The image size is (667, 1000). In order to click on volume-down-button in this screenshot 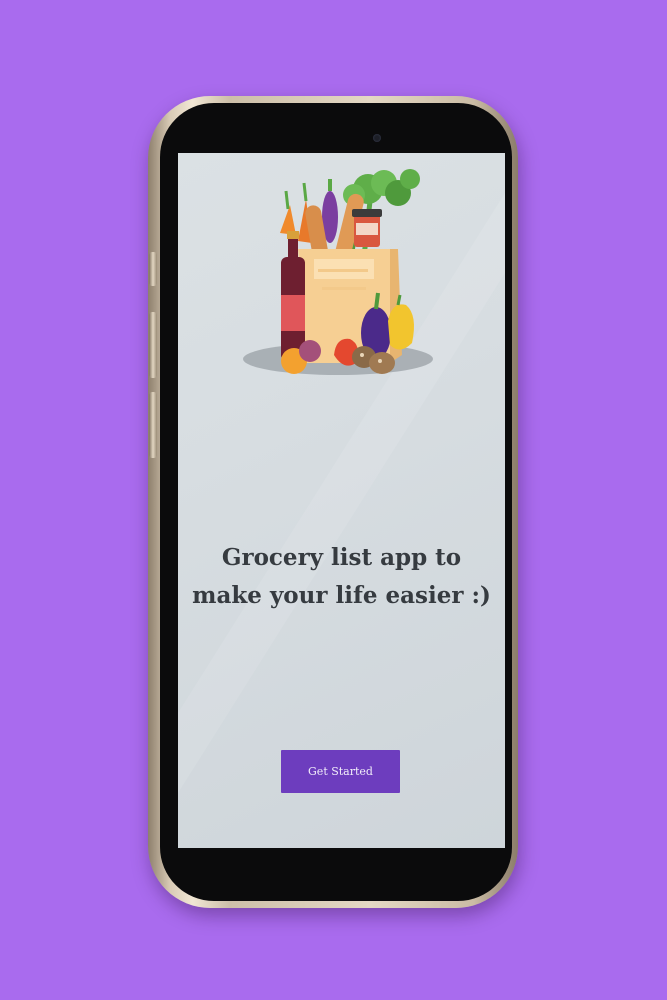, I will do `click(153, 425)`.